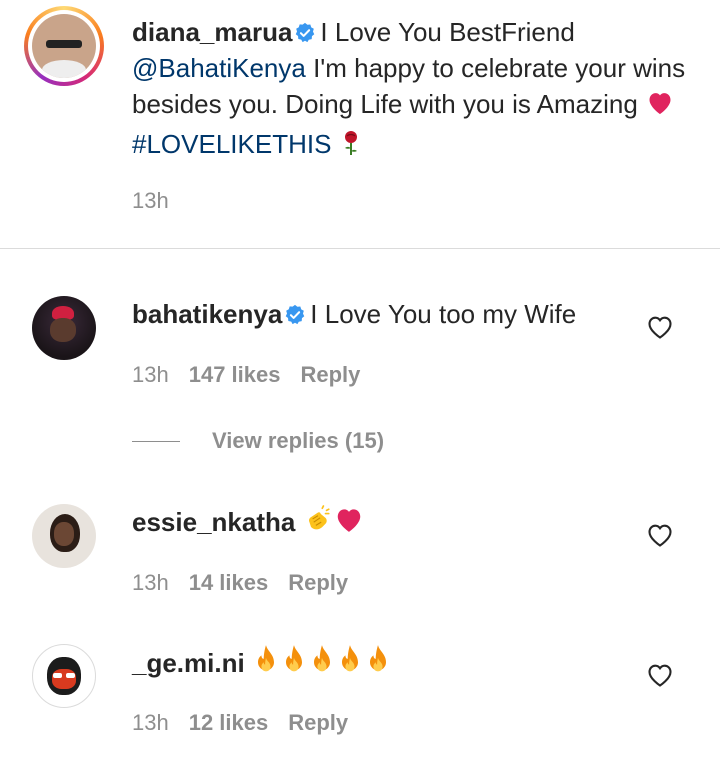 Image resolution: width=720 pixels, height=759 pixels. I want to click on hashtag-link: #LOVELIKETHIS, so click(231, 144).